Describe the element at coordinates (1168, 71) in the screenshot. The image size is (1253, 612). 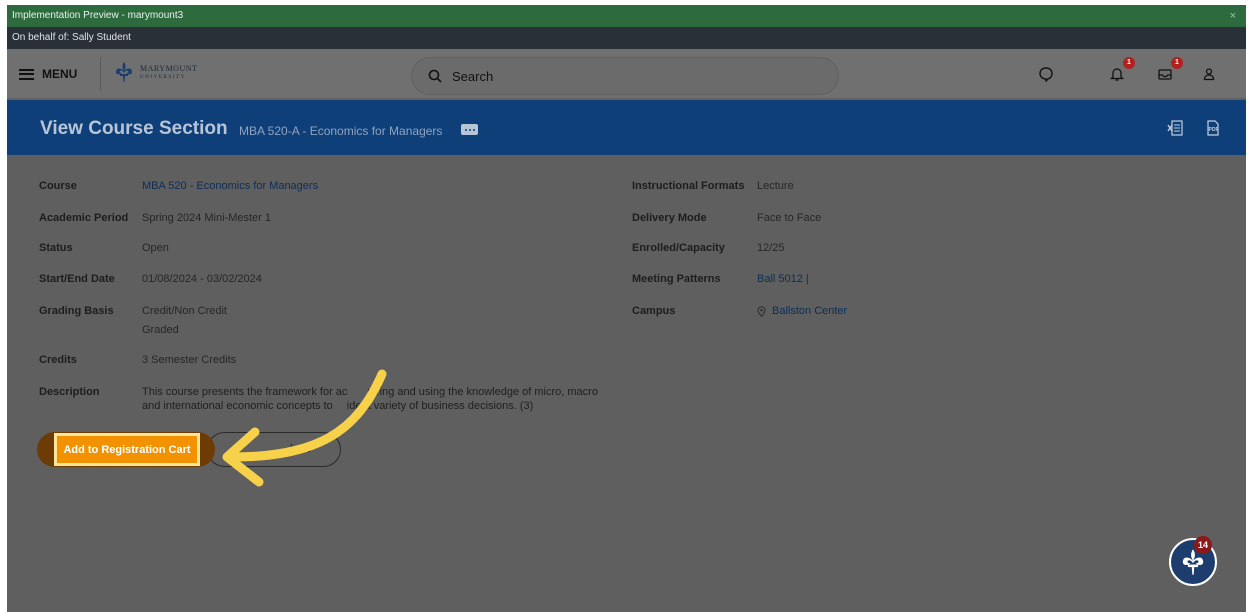
I see `inbox-icon: 1` at that location.